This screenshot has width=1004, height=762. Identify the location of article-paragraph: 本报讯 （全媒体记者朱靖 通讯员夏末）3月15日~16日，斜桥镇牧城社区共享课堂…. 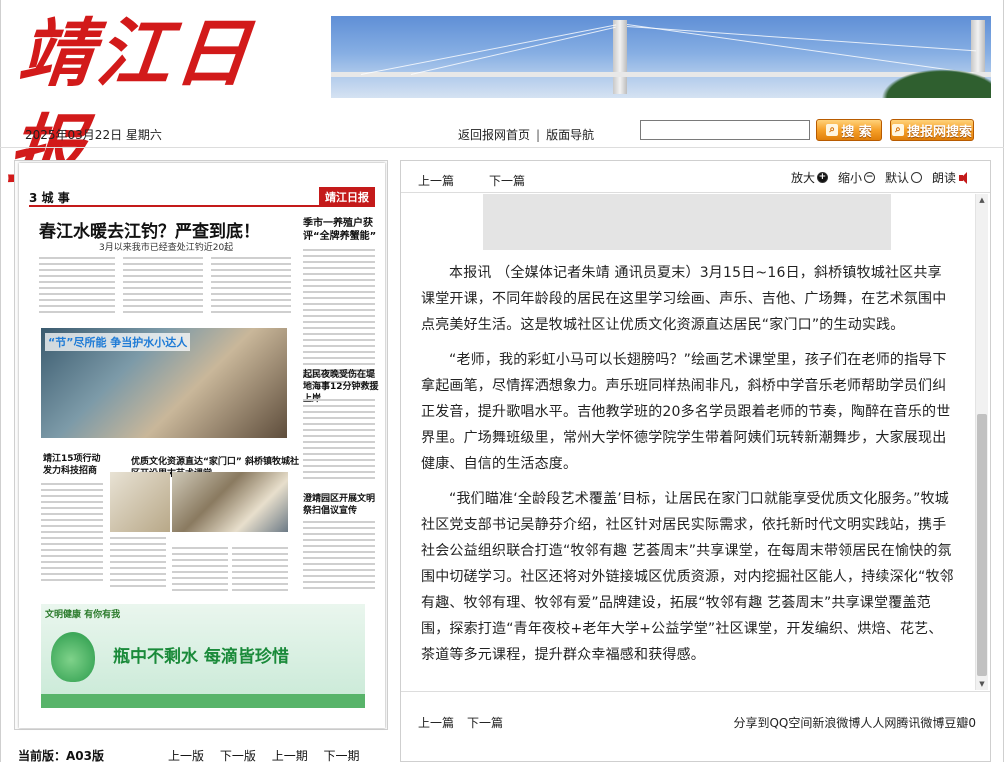
(684, 299).